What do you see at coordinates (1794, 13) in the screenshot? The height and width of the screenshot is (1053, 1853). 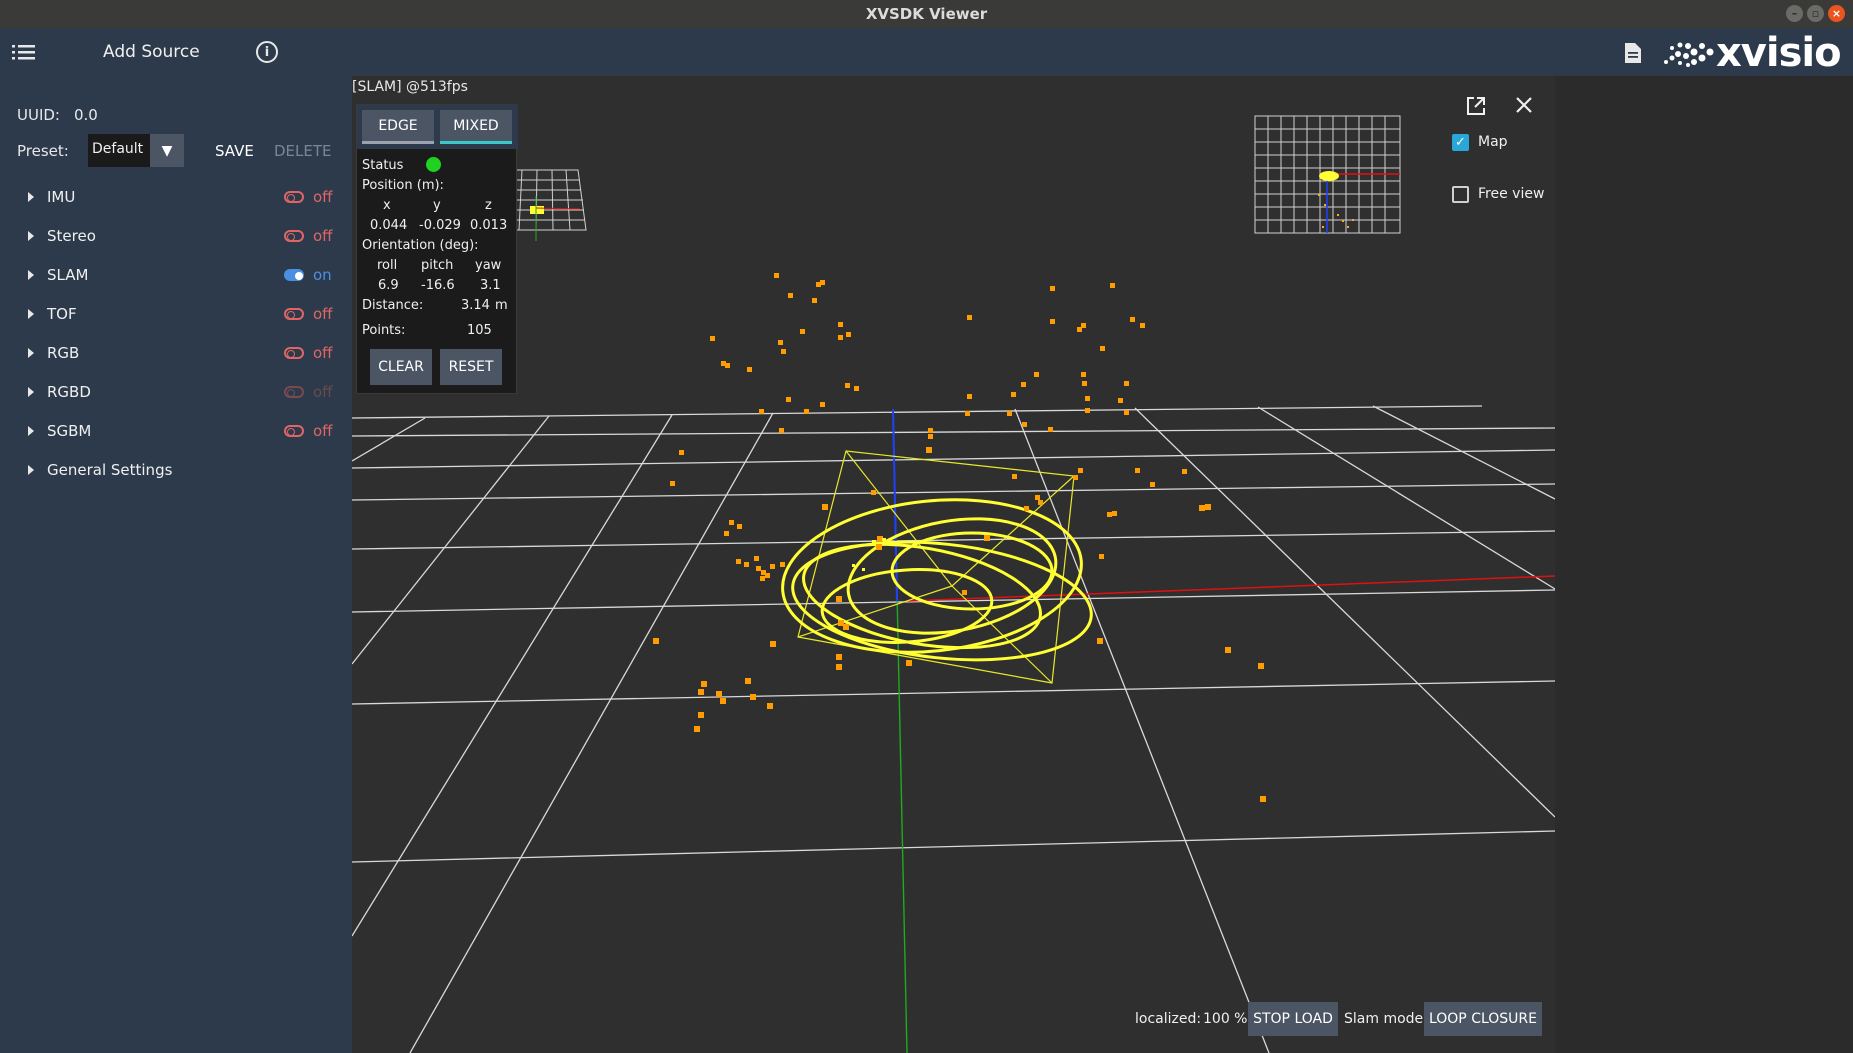 I see `minimize-icon: –` at bounding box center [1794, 13].